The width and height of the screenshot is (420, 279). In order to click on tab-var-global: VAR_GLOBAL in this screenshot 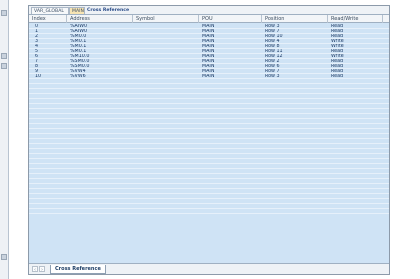, I will do `click(50, 10)`.